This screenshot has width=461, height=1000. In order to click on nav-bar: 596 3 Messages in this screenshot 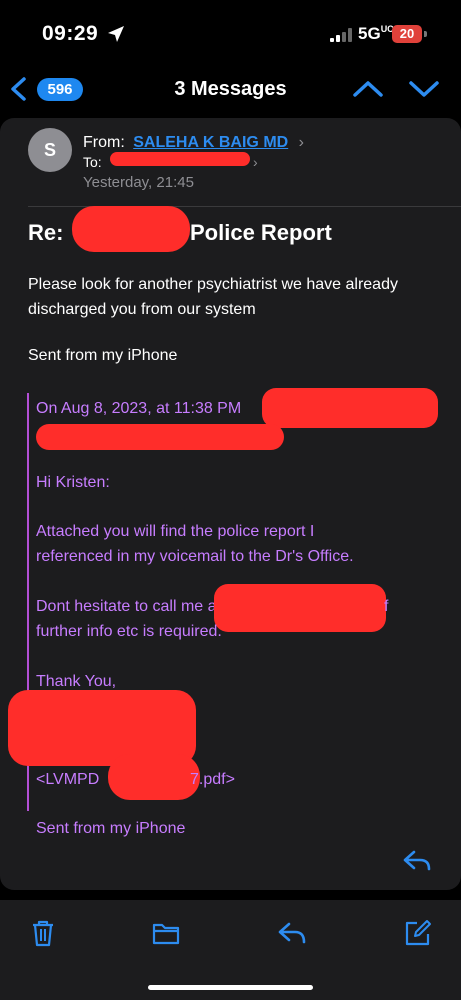, I will do `click(230, 89)`.